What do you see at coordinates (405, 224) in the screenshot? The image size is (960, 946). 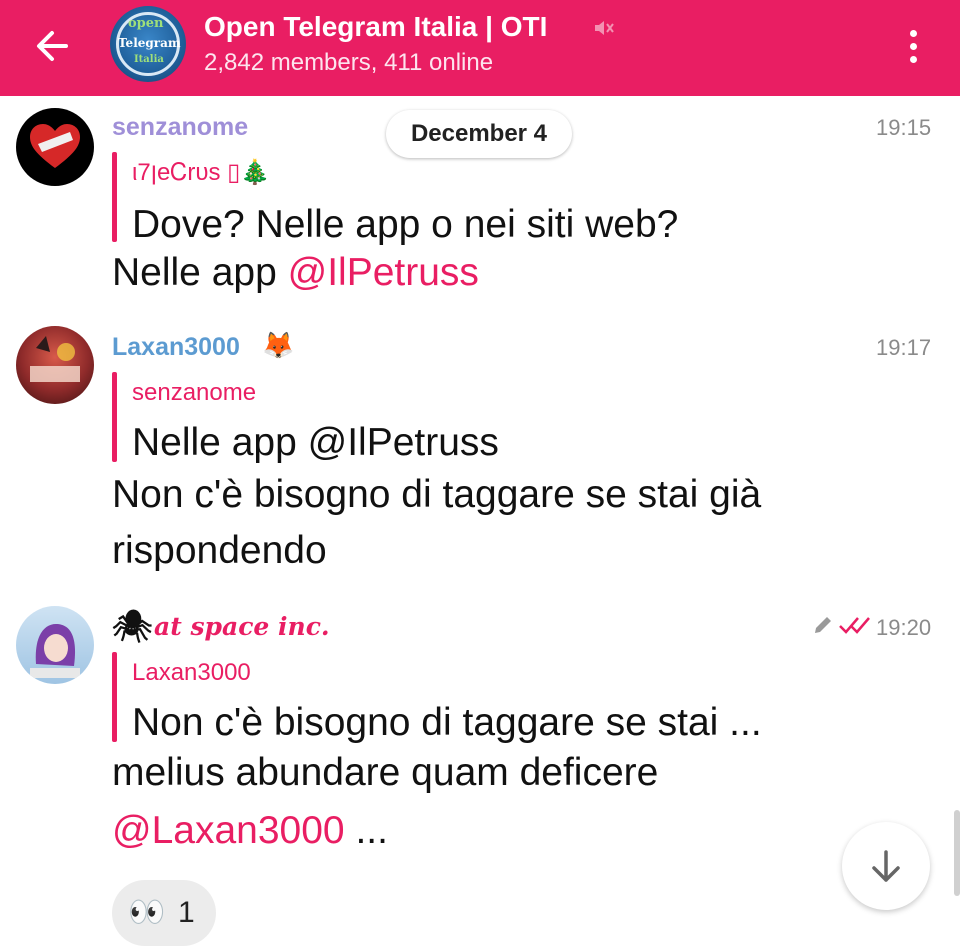 I see `quoted-text: Dove? Nelle app o nei siti web?` at bounding box center [405, 224].